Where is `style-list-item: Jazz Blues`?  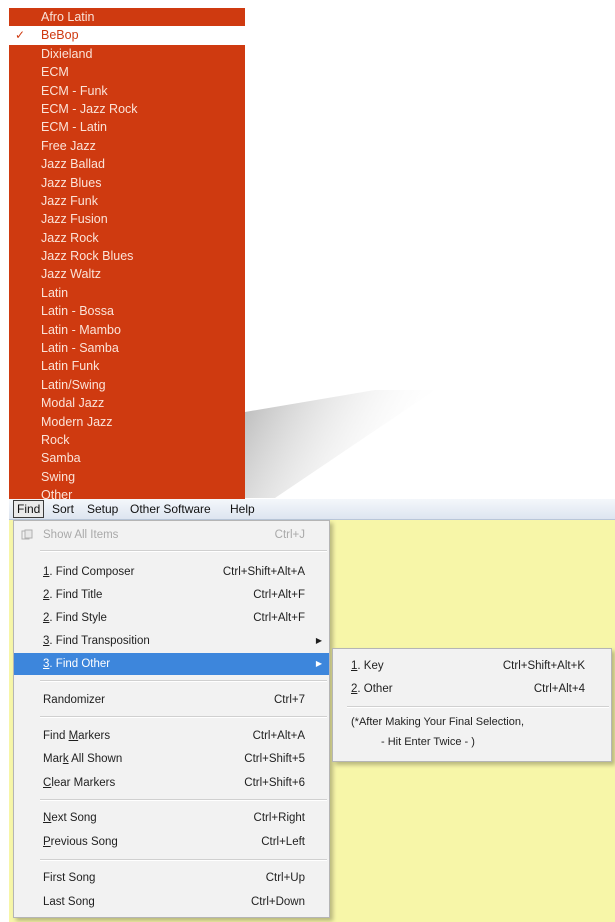
style-list-item: Jazz Blues is located at coordinates (127, 183).